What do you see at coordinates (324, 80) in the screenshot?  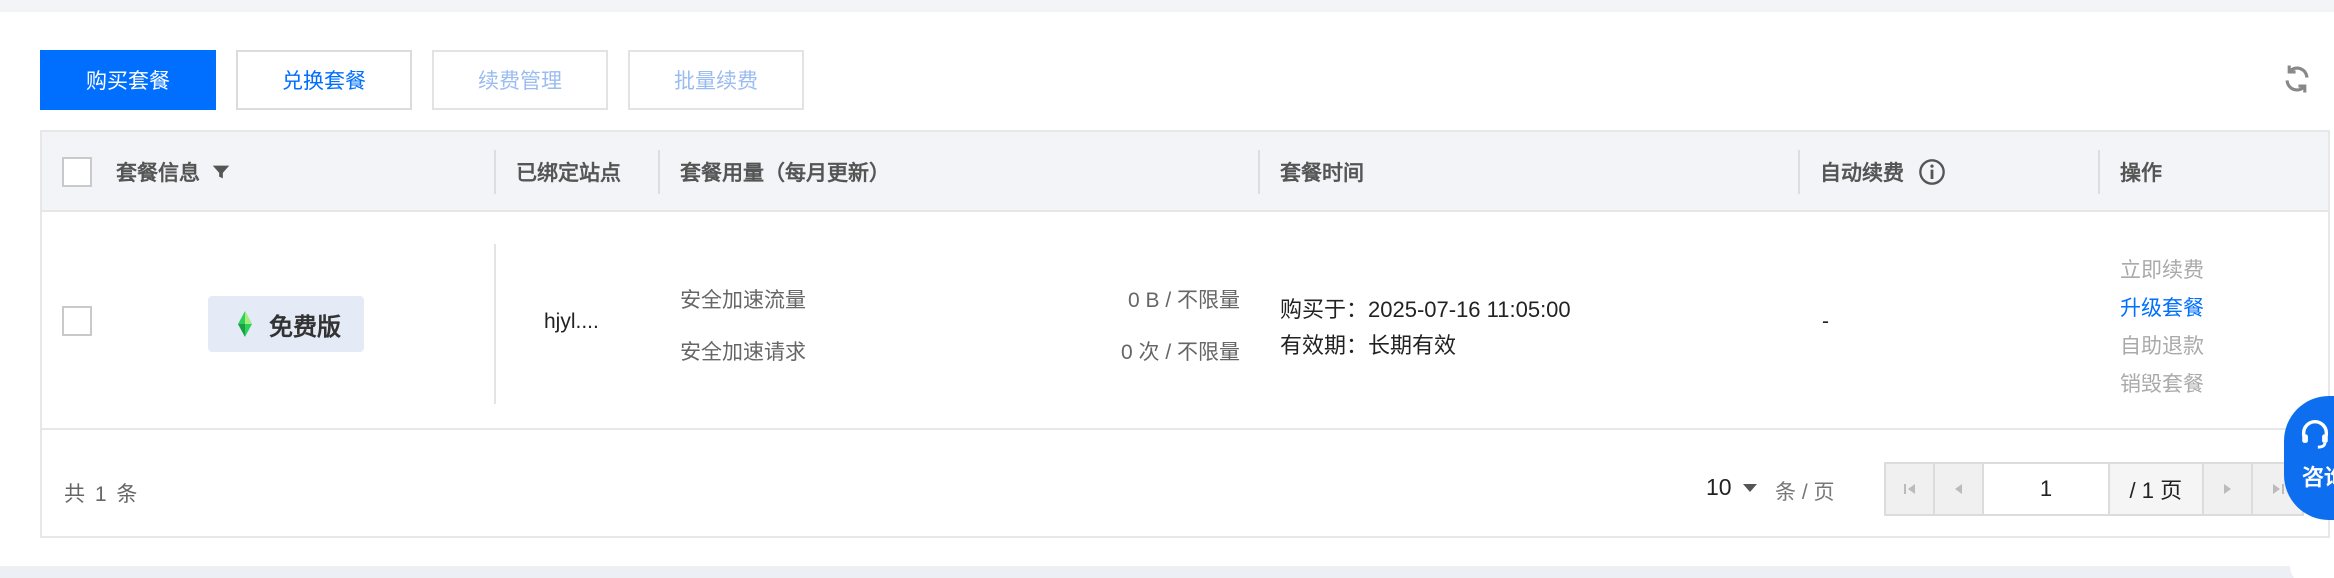 I see `exchange-package-button: 兑换套餐` at bounding box center [324, 80].